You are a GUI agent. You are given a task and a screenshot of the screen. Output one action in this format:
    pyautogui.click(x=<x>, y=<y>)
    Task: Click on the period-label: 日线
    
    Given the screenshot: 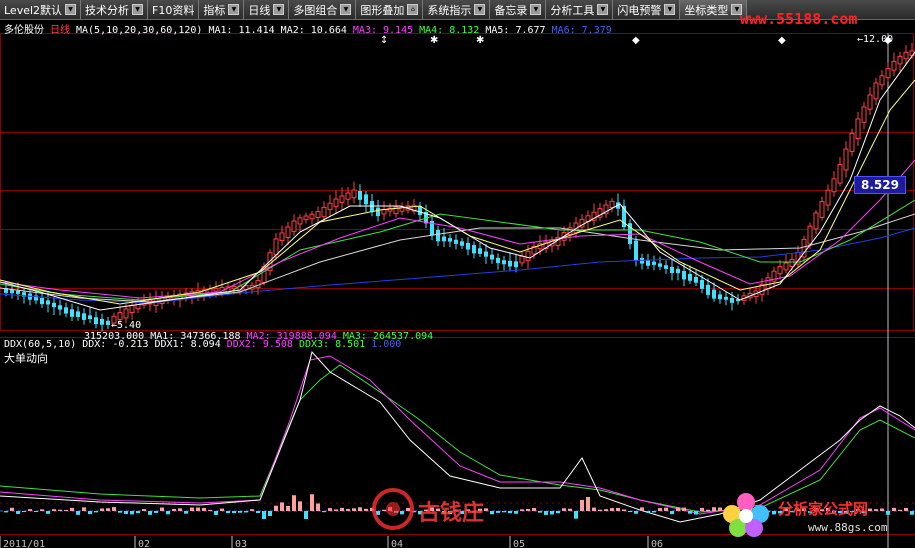 What is the action you would take?
    pyautogui.click(x=60, y=30)
    